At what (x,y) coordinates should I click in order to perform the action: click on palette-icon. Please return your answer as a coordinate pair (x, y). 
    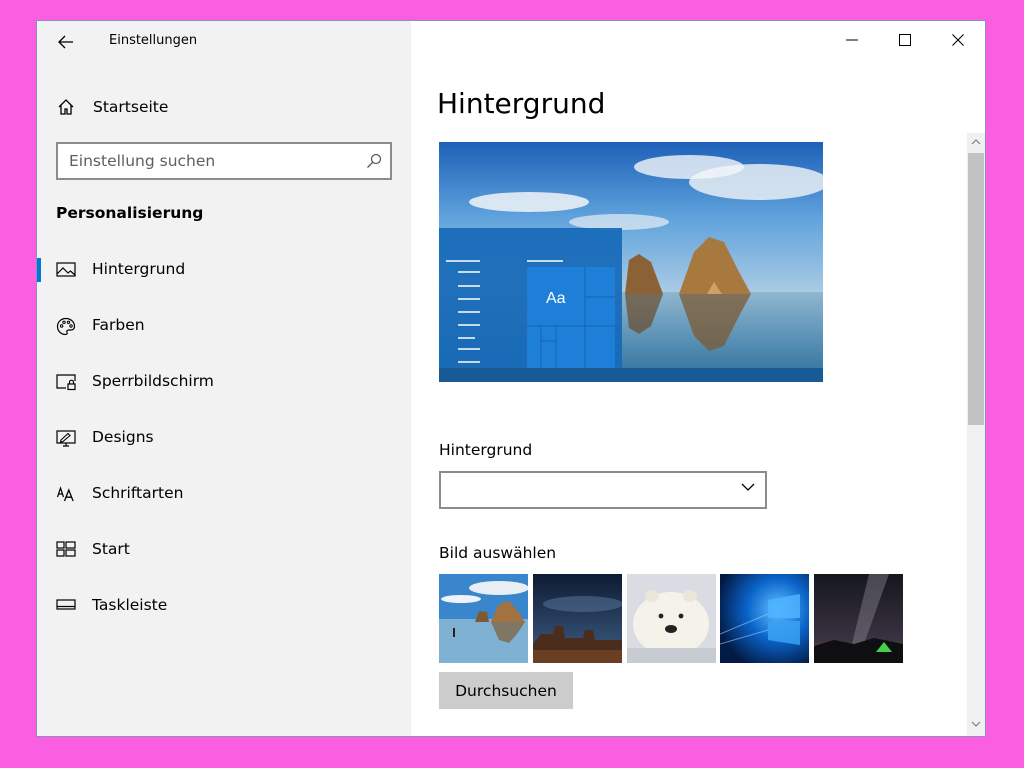
    Looking at the image, I should click on (66, 326).